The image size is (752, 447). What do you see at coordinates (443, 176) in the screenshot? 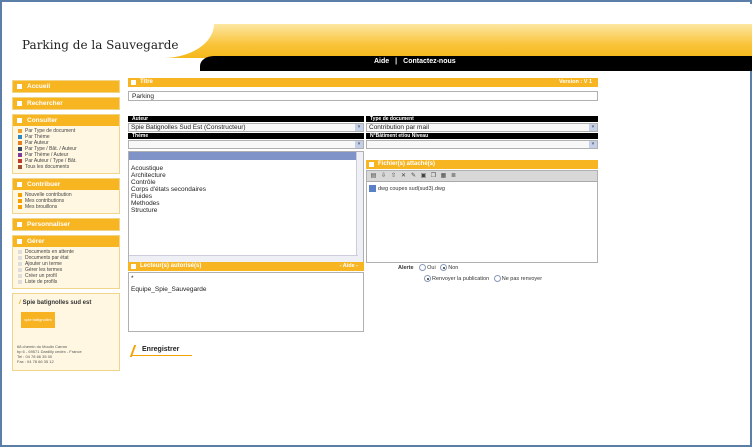
I see `grid-view-icon: ▦` at bounding box center [443, 176].